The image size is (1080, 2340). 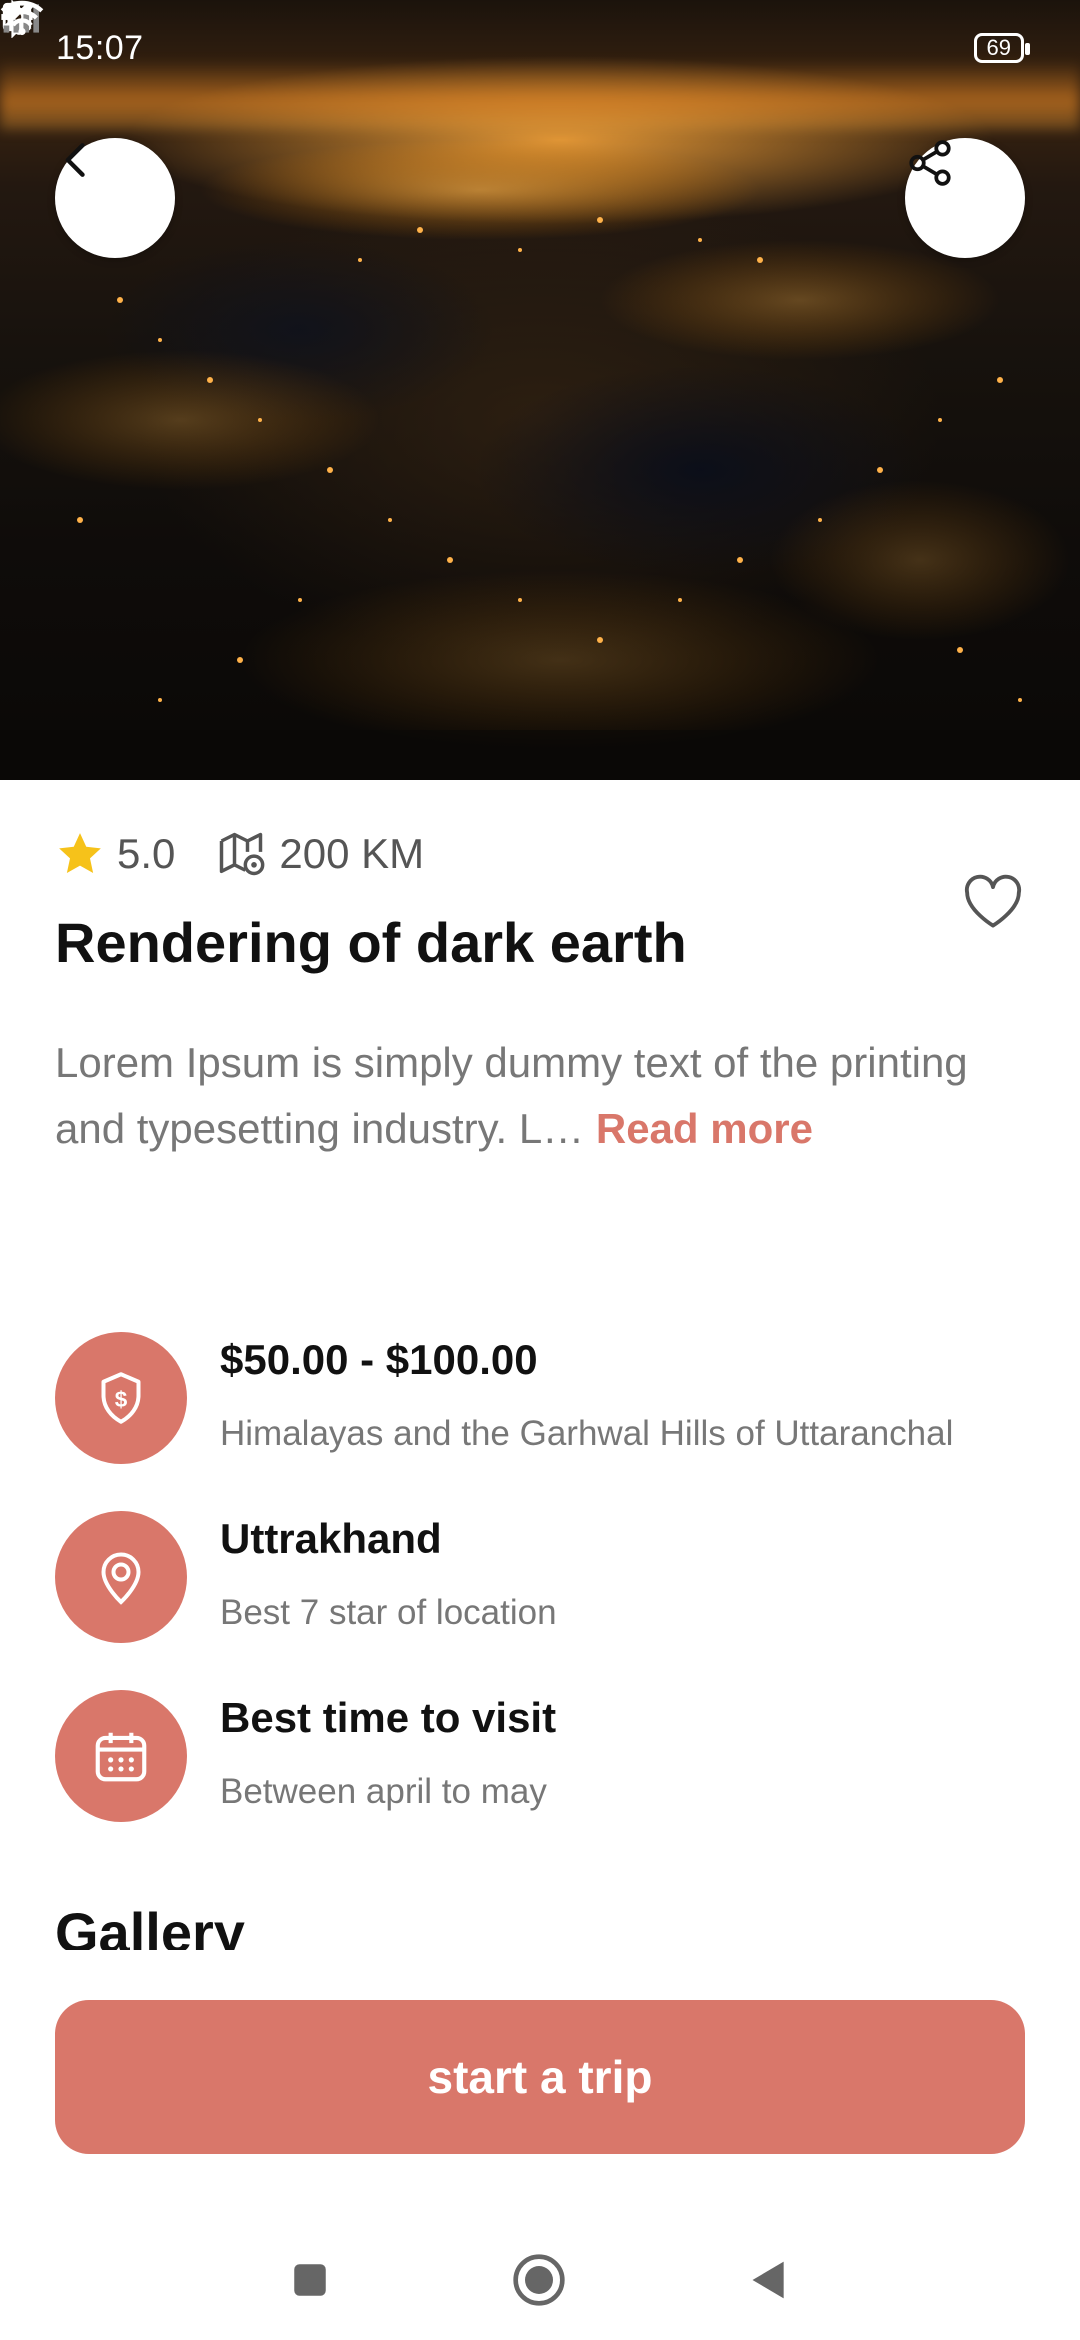 I want to click on calendar-icon, so click(x=121, y=1757).